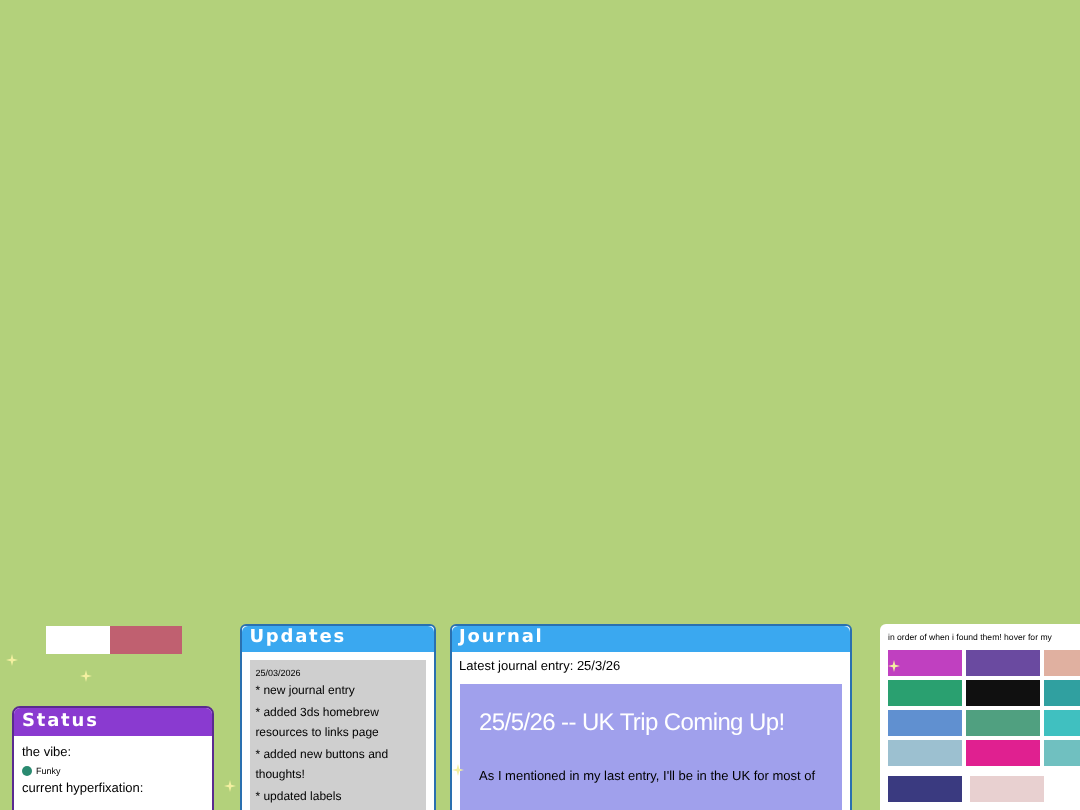 Image resolution: width=1080 pixels, height=810 pixels. Describe the element at coordinates (633, 722) in the screenshot. I see `entry-title: 25/5/26 -- UK Trip Coming Up!` at that location.